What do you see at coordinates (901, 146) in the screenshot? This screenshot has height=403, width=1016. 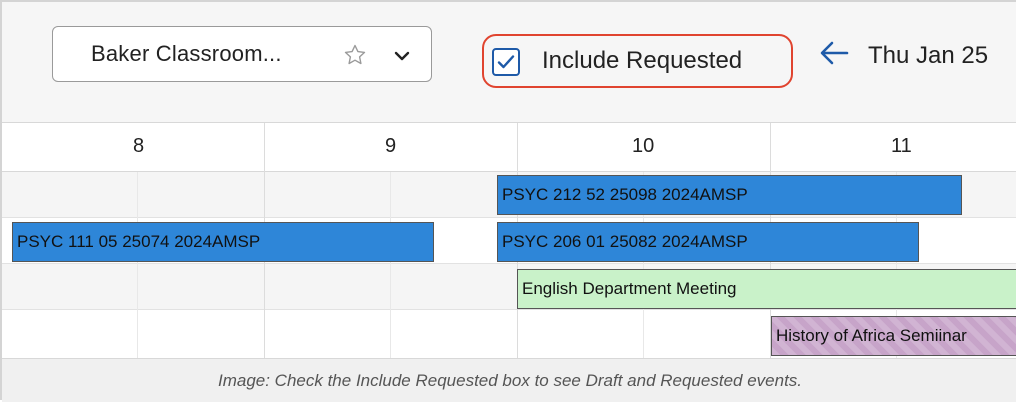 I see `hour-label: 11` at bounding box center [901, 146].